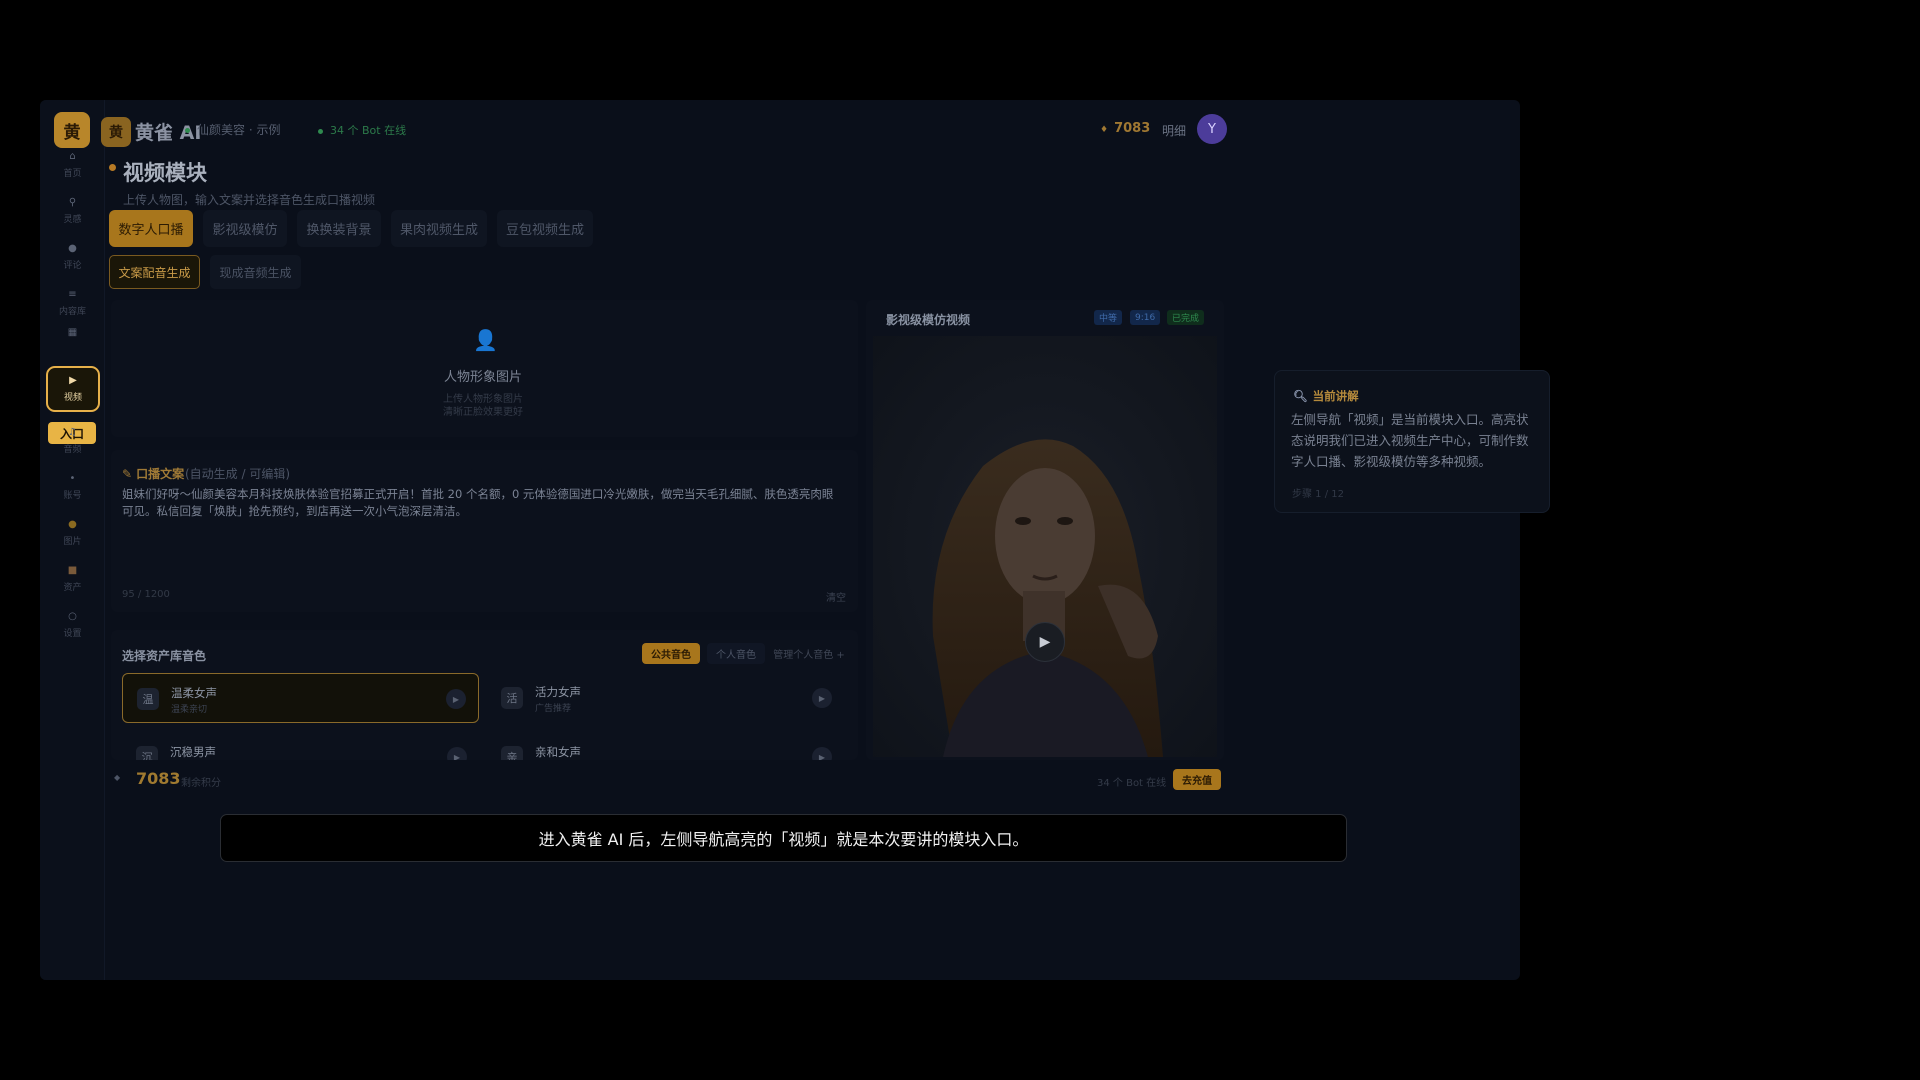 This screenshot has height=1080, width=1920. I want to click on copy-label: ✎ 口播文案, so click(153, 474).